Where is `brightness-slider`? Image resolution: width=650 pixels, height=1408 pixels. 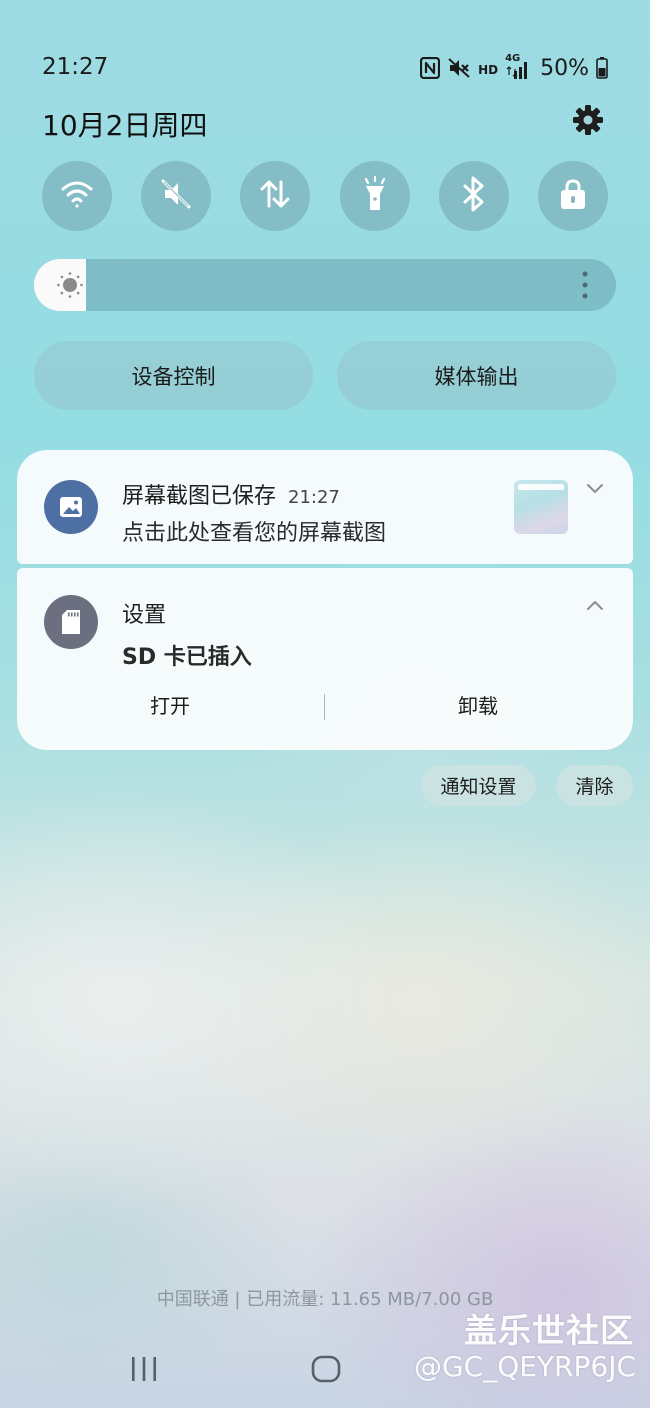 brightness-slider is located at coordinates (325, 285).